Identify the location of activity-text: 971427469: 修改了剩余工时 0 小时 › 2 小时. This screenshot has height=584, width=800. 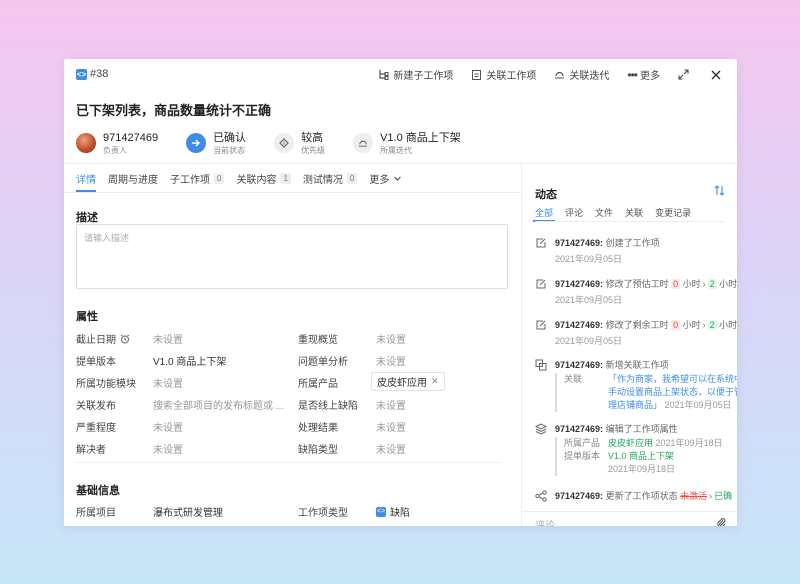
(646, 324).